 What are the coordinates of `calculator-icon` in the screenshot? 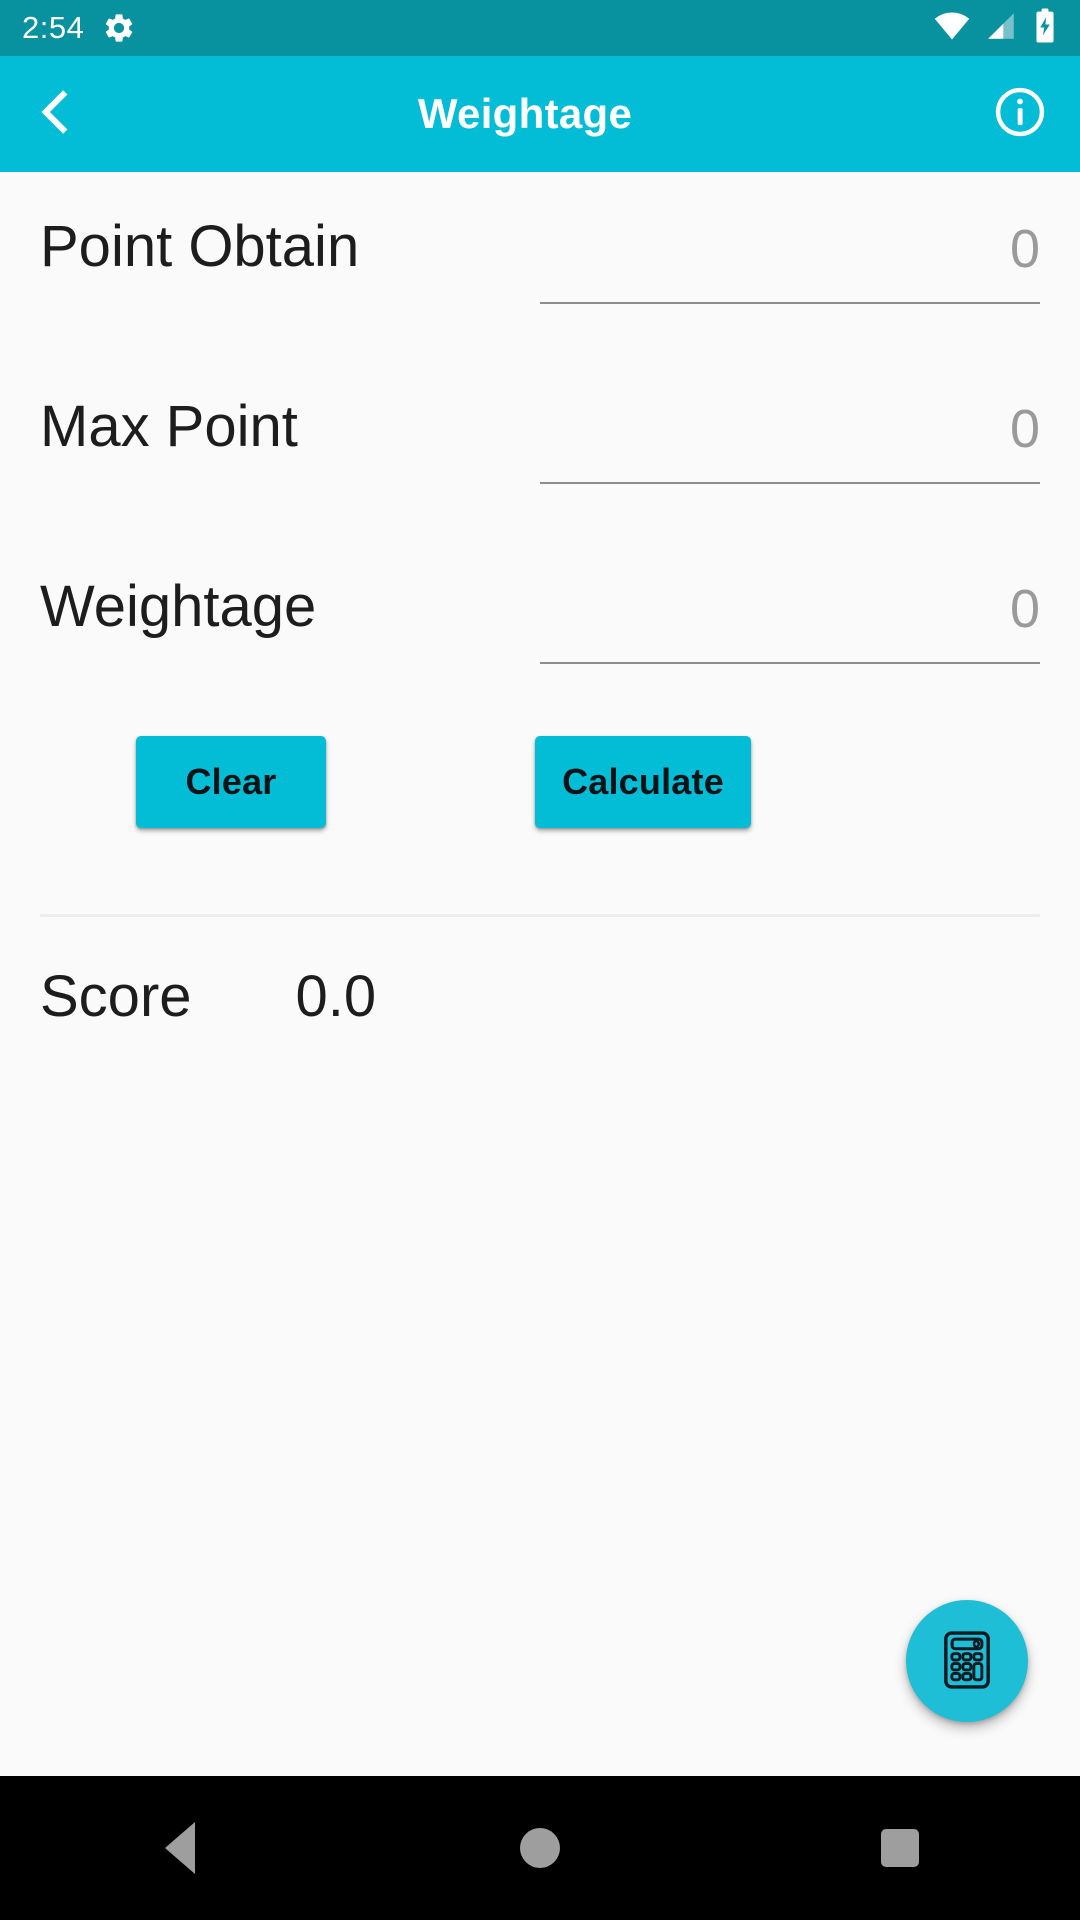 It's located at (967, 1661).